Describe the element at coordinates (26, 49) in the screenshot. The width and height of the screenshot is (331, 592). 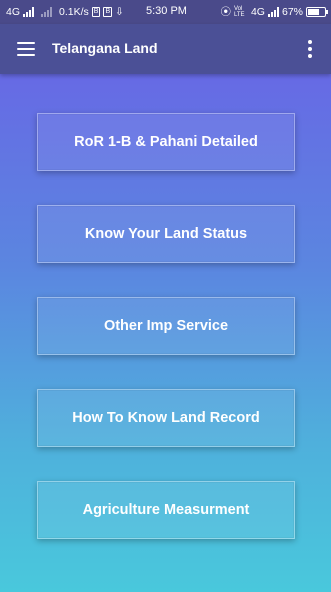
I see `hamburger-menu-icon` at that location.